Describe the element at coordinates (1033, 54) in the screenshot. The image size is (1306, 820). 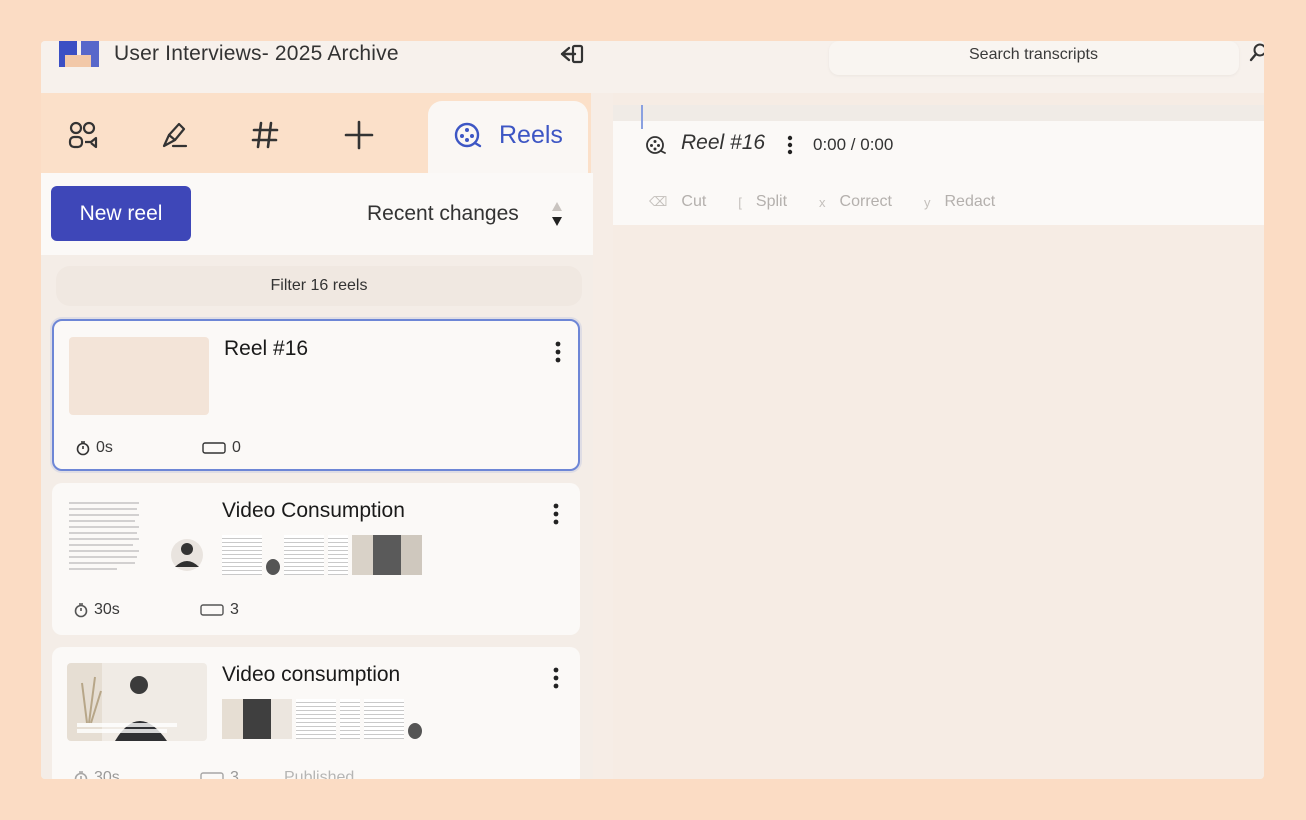
I see `search-placeholder: Search transcripts` at that location.